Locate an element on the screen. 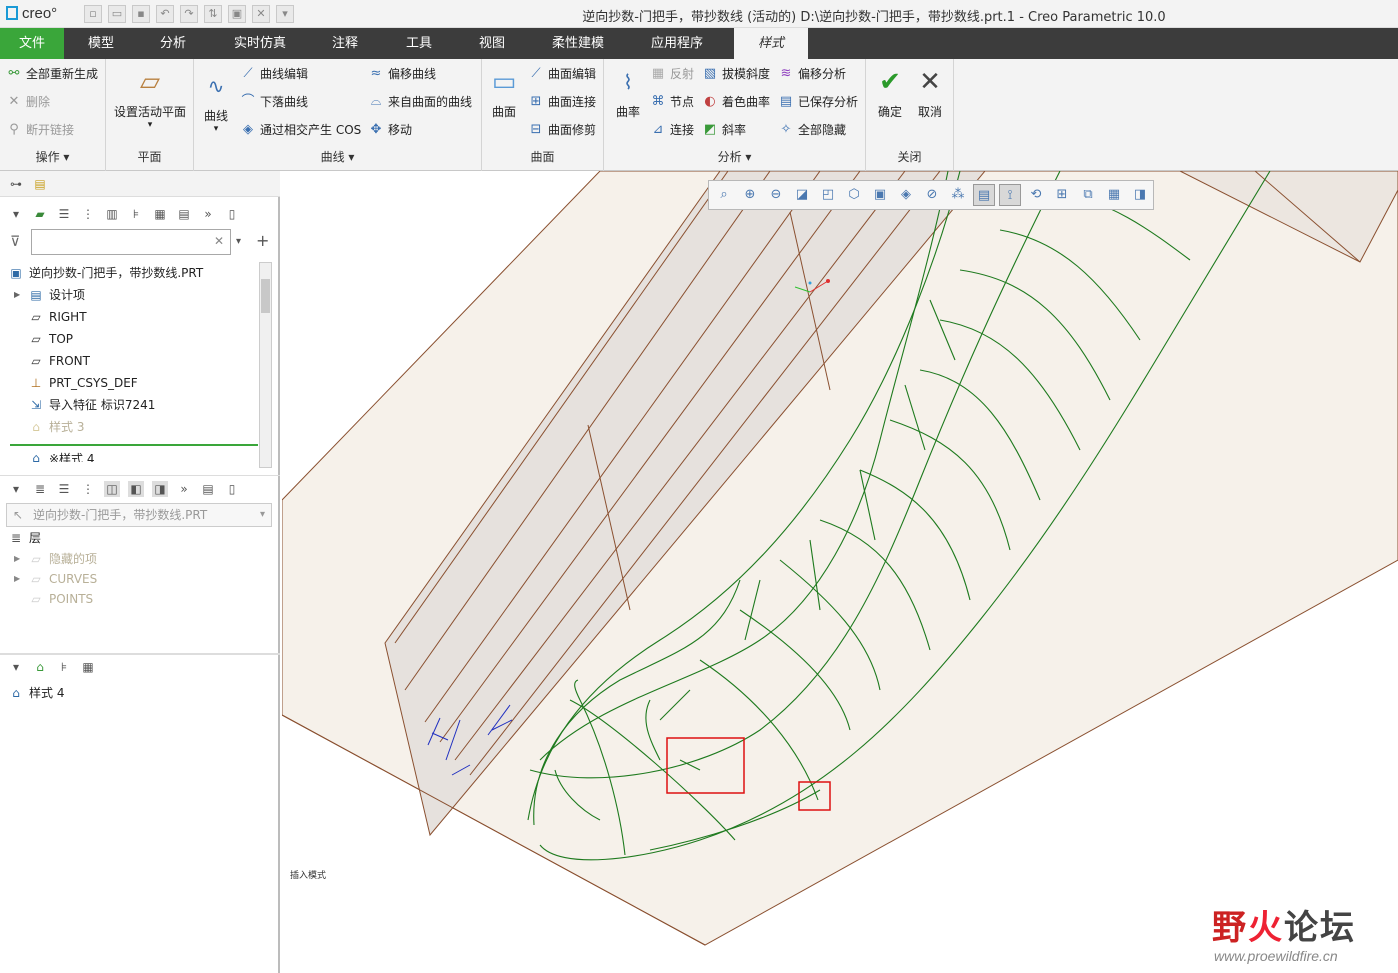 The width and height of the screenshot is (1398, 973). cancel-button: ✕ 取消 is located at coordinates (930, 92).